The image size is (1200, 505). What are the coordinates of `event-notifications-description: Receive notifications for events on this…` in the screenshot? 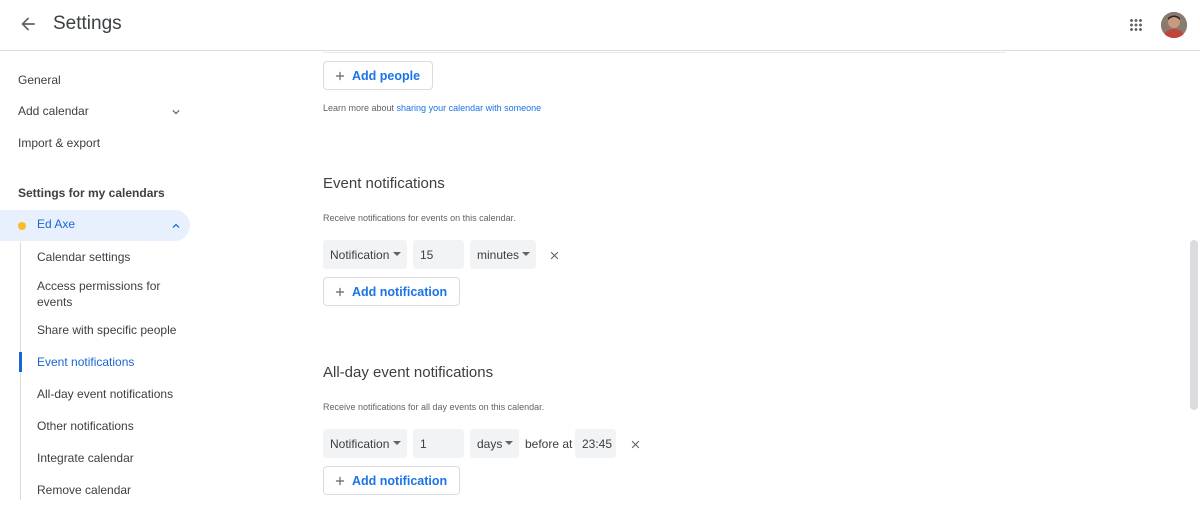 It's located at (419, 218).